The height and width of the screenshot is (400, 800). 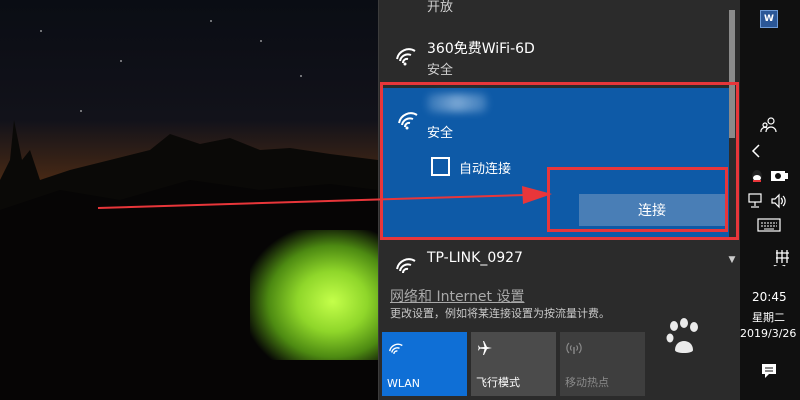 What do you see at coordinates (500, 313) in the screenshot?
I see `network-settings-description: 更改设置，例如将某连接设置为按流量计费。` at bounding box center [500, 313].